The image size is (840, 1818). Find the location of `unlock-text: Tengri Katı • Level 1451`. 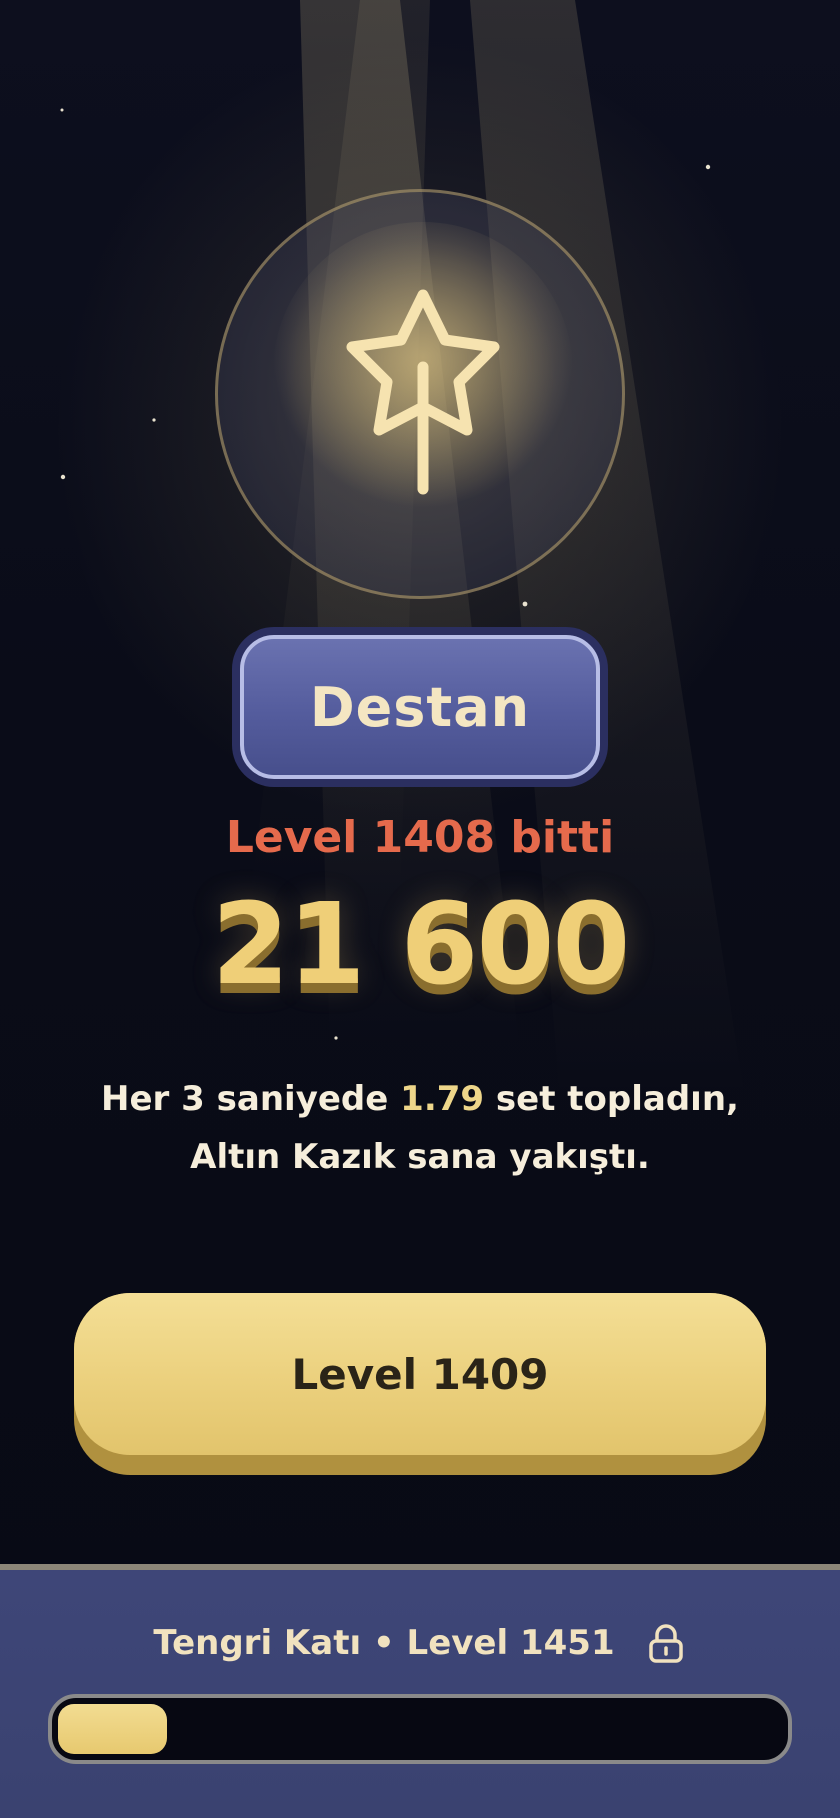

unlock-text: Tengri Katı • Level 1451 is located at coordinates (384, 1643).